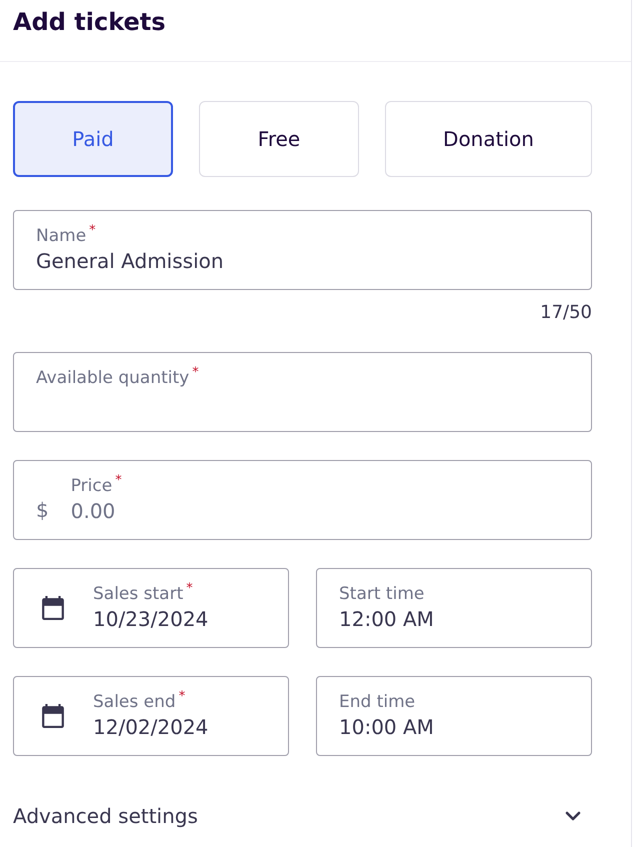 The height and width of the screenshot is (847, 636). What do you see at coordinates (302, 392) in the screenshot?
I see `input-field: Available quantity$^{*}$` at bounding box center [302, 392].